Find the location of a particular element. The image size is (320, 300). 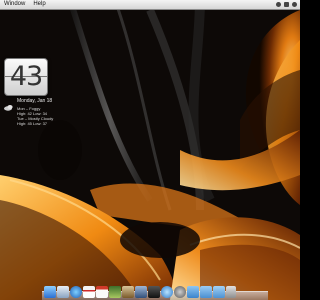

weather-date: Monday, Jan 18 is located at coordinates (35, 101).